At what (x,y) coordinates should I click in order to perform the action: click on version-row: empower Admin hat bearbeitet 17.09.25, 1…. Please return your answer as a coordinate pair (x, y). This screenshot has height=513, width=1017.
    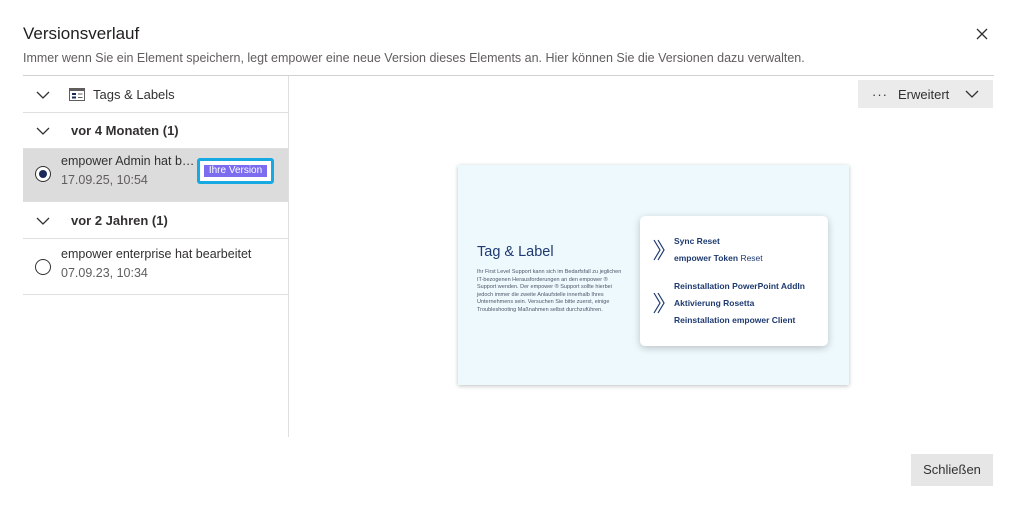
    Looking at the image, I should click on (155, 175).